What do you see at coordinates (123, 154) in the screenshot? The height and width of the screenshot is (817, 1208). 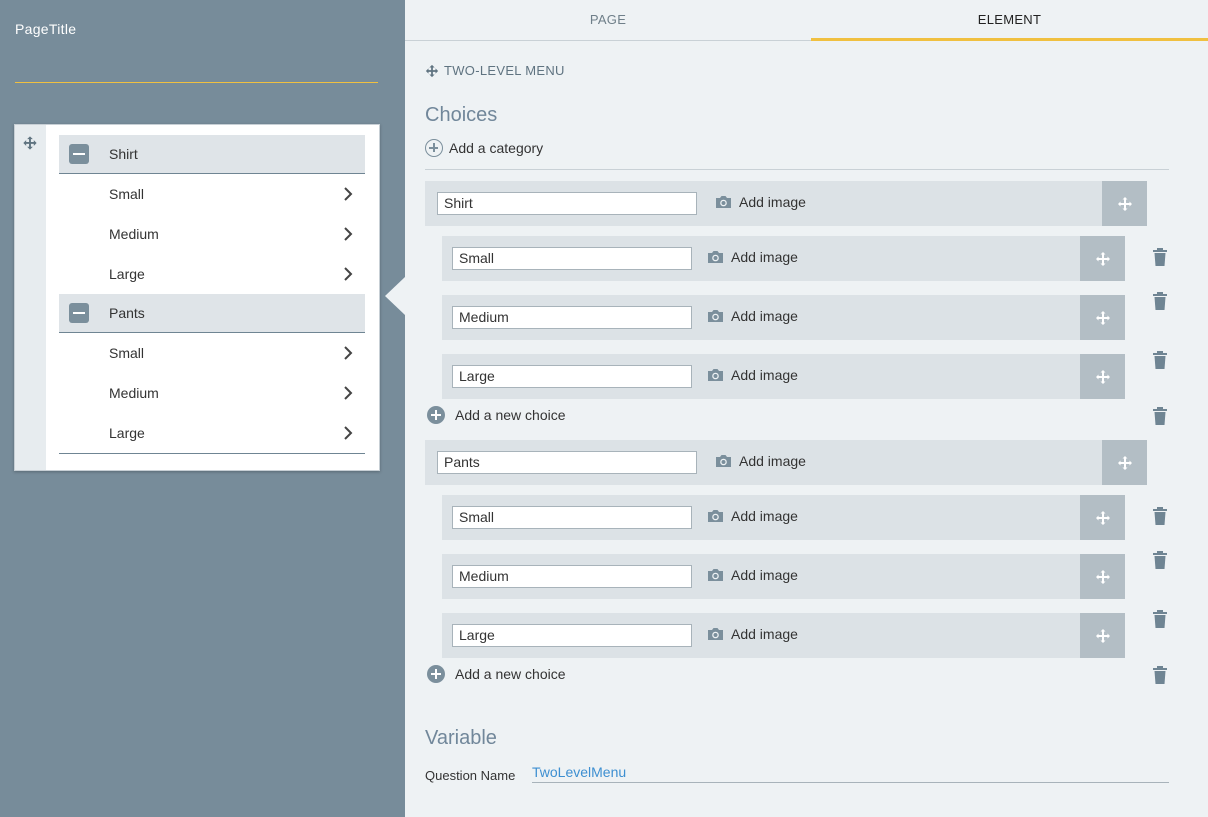 I see `preview-category-label: Shirt` at bounding box center [123, 154].